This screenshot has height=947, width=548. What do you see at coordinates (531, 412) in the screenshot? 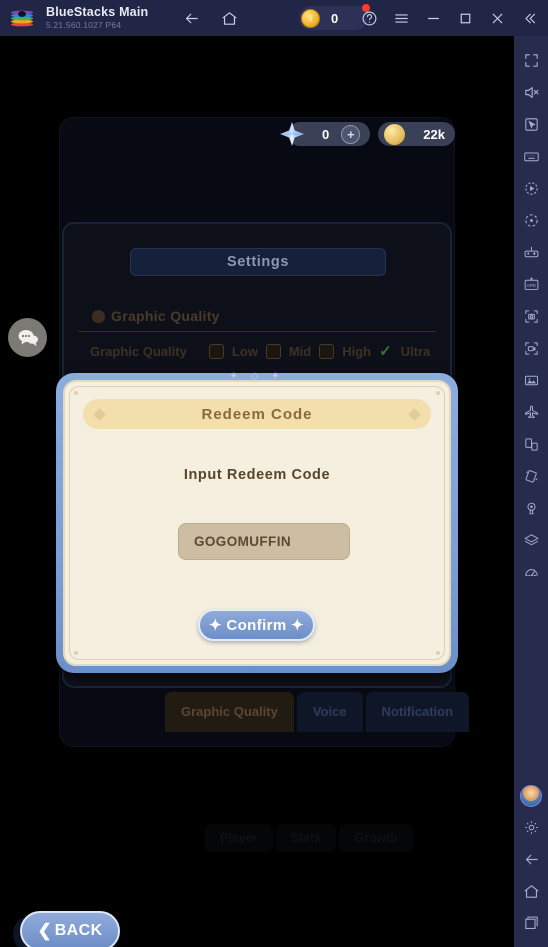
I see `airplane-icon` at bounding box center [531, 412].